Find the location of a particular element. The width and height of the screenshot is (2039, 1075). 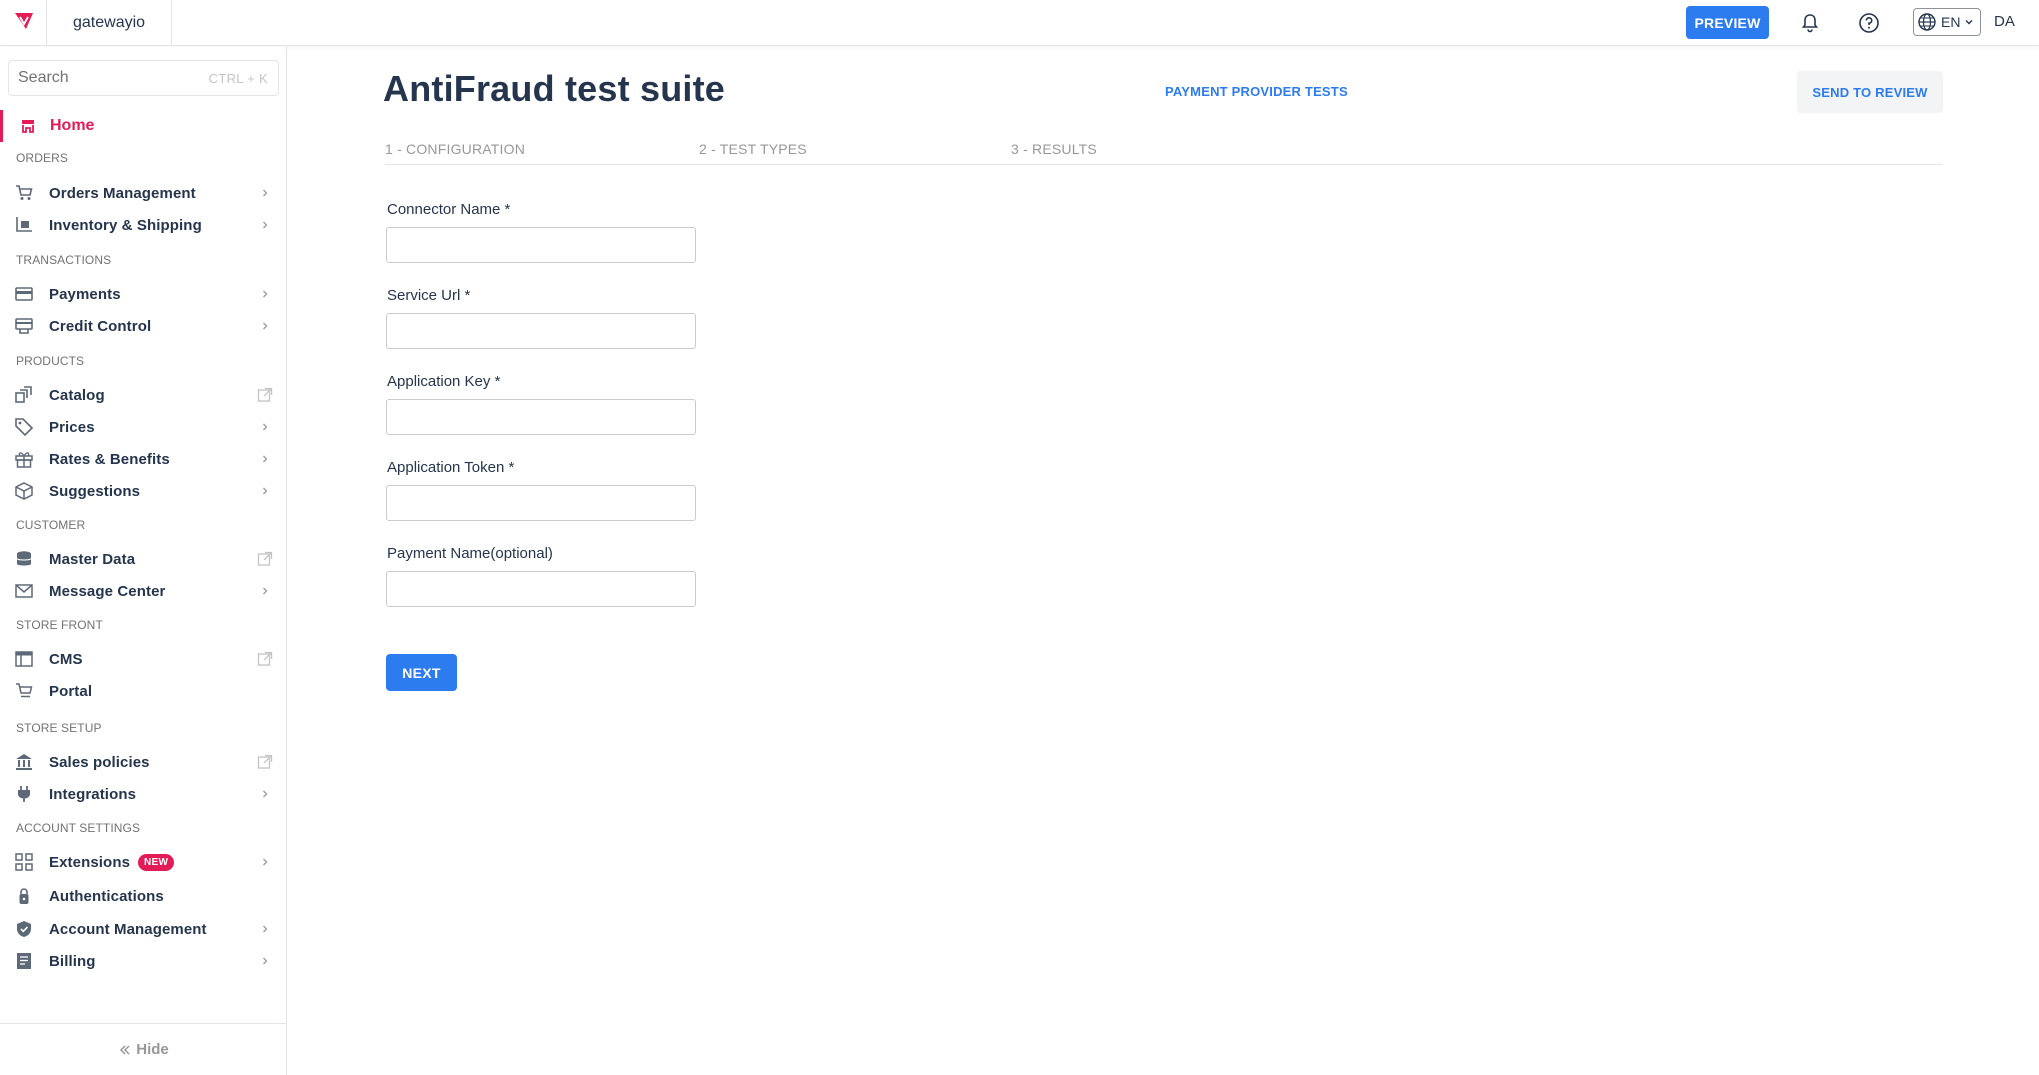

connector-name-input is located at coordinates (541, 245).